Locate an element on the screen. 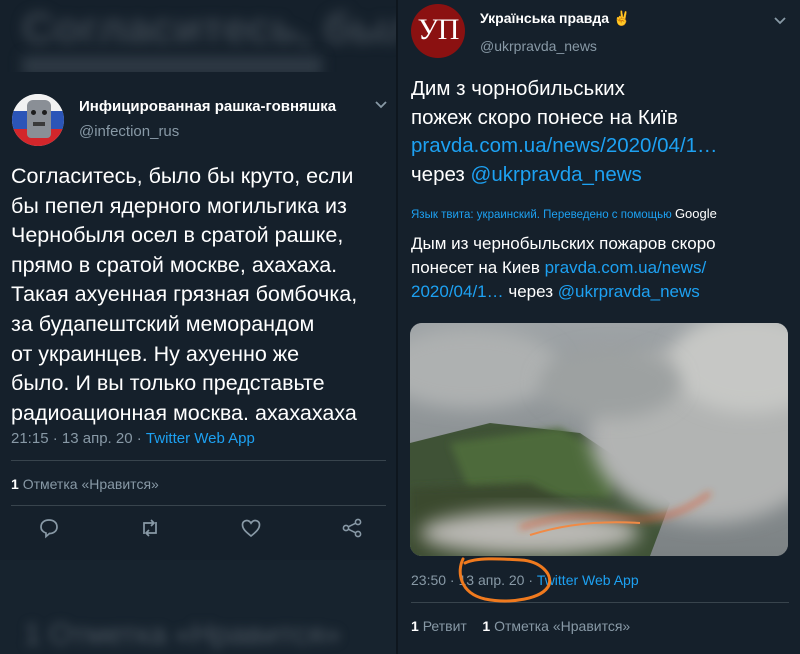 Image resolution: width=800 pixels, height=654 pixels. tweet-text-line: бы пепел ядерного могильгика из is located at coordinates (179, 205).